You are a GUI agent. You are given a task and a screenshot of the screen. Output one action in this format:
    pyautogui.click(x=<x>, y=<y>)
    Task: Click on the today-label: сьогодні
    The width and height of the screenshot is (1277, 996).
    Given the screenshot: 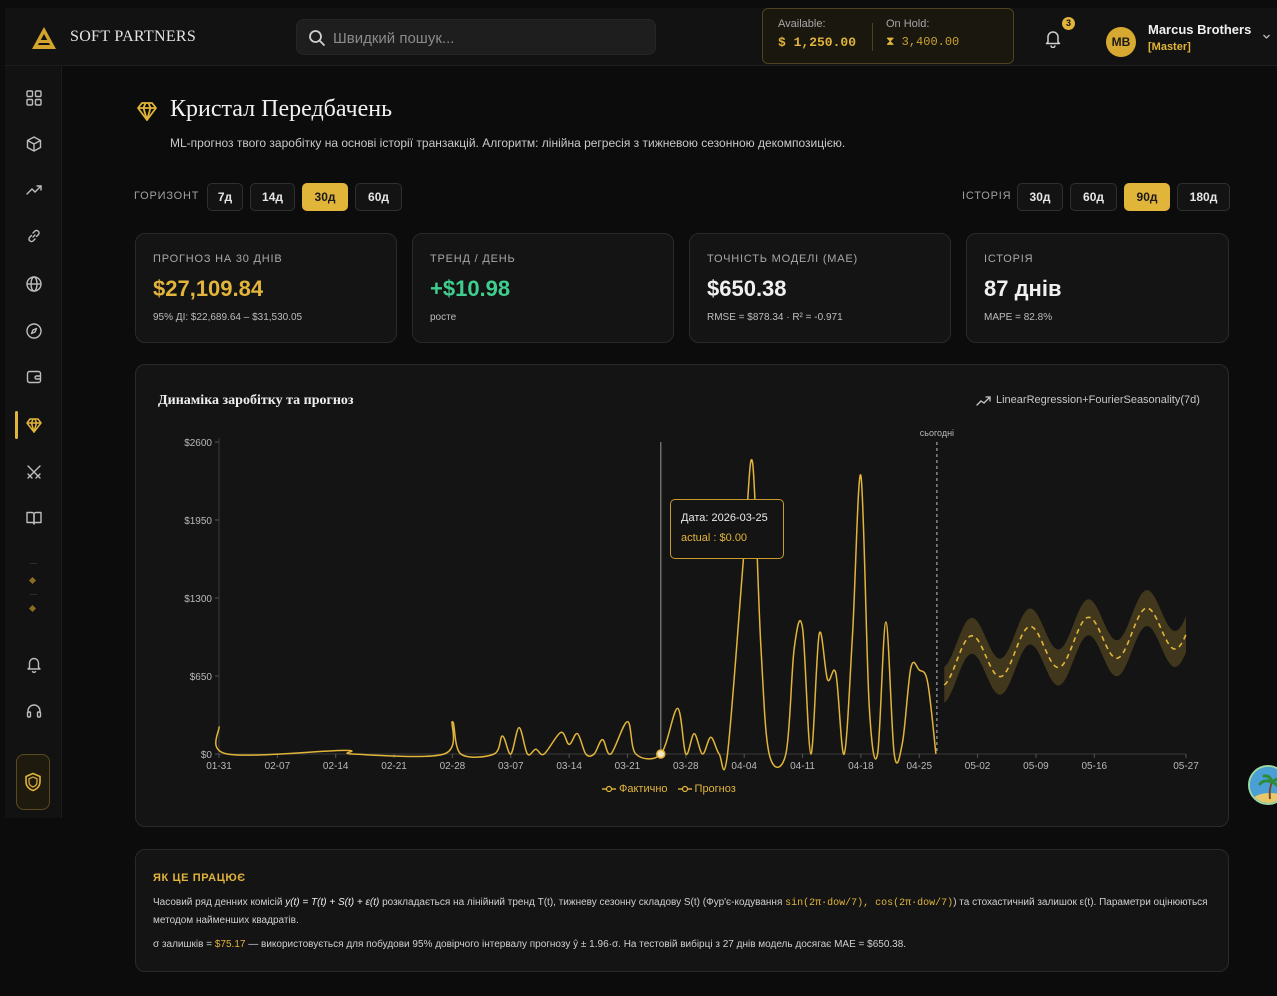 What is the action you would take?
    pyautogui.click(x=937, y=433)
    